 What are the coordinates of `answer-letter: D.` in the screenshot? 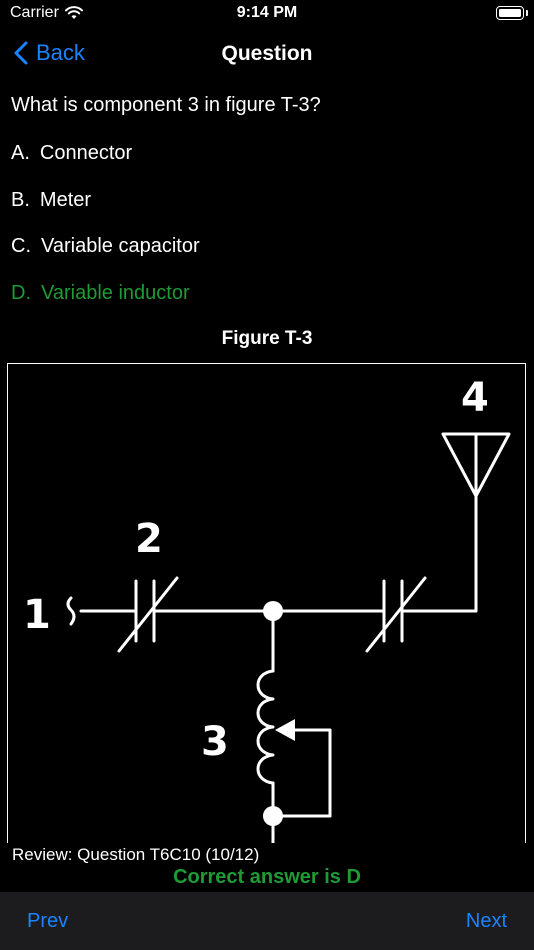 It's located at (21, 293).